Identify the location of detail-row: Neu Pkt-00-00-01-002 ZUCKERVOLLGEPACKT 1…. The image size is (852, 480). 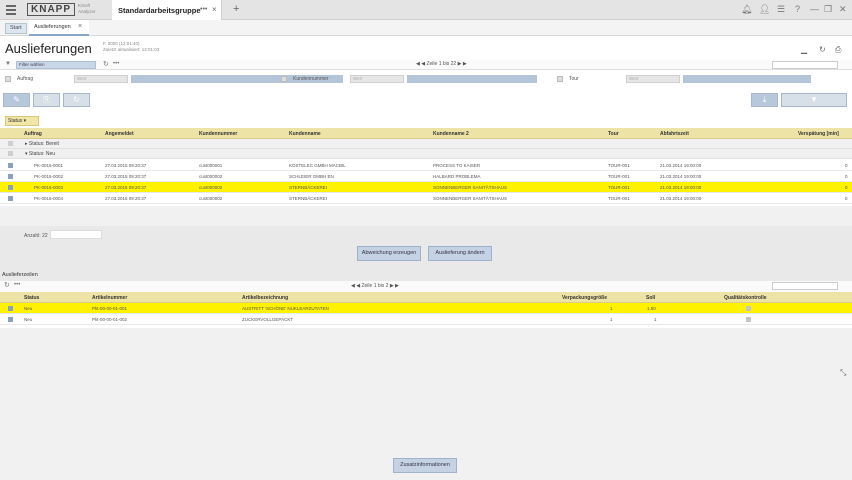
(426, 319).